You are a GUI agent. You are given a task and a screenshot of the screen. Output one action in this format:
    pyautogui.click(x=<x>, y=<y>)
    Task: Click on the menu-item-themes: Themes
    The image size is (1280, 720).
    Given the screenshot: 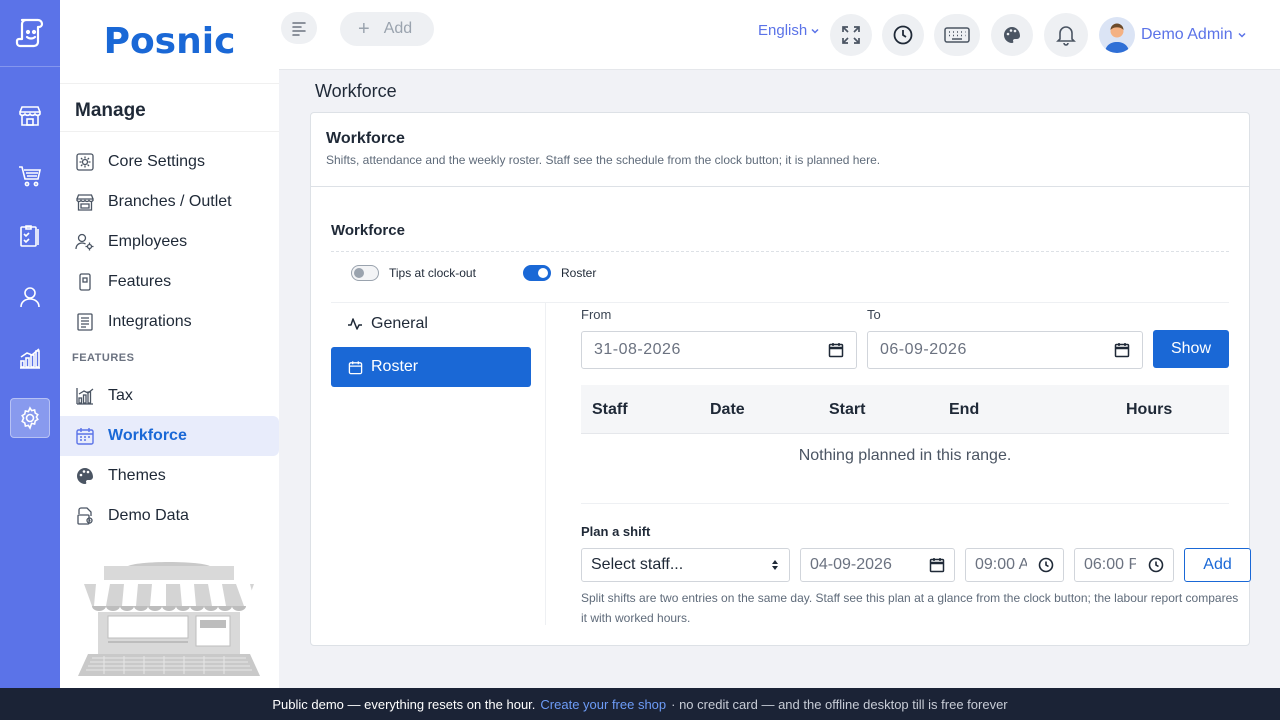 What is the action you would take?
    pyautogui.click(x=169, y=476)
    